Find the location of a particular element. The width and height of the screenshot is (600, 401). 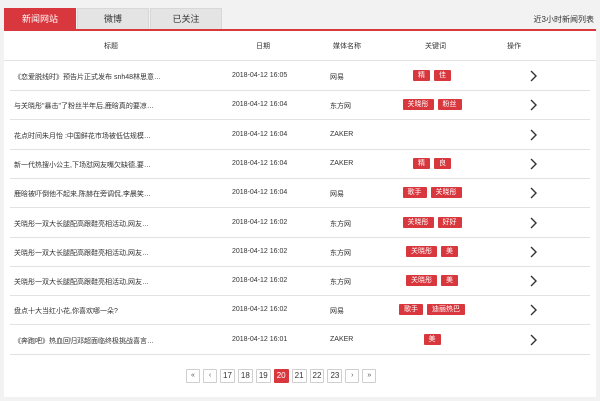

tab-bar: 新闻网站 微博 已关注 is located at coordinates (113, 18).